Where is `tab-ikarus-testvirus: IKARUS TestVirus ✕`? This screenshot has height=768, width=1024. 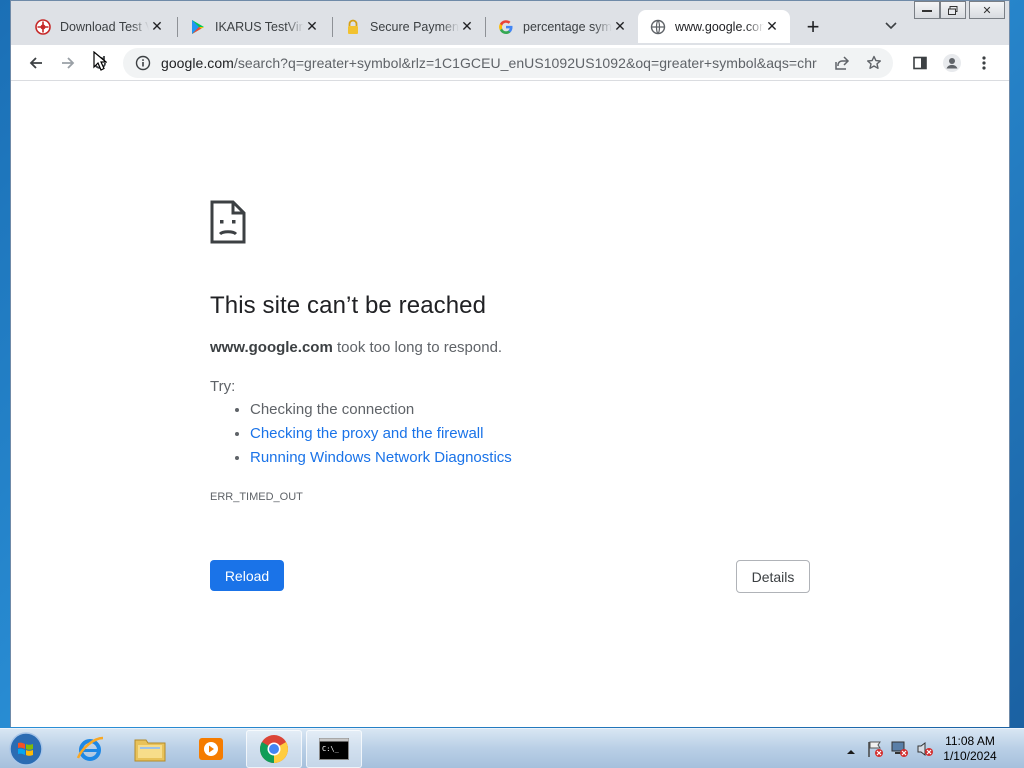
tab-ikarus-testvirus: IKARUS TestVirus ✕ is located at coordinates (254, 26).